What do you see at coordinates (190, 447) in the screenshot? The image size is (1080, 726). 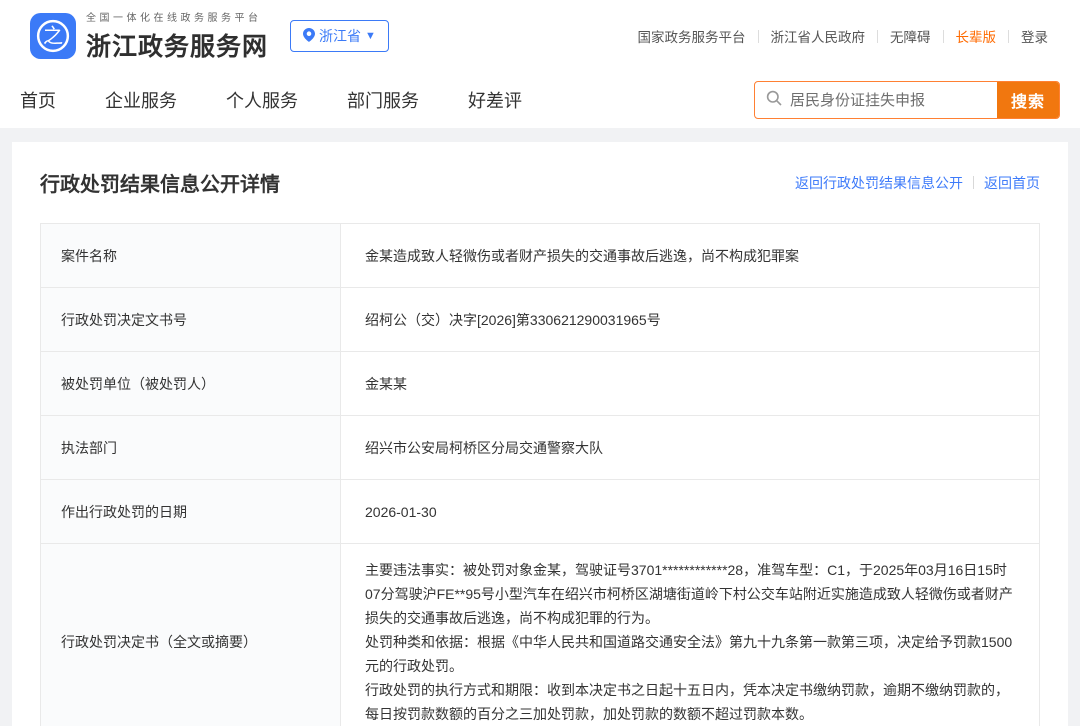 I see `row-label-enforcement-department: 执法部门` at bounding box center [190, 447].